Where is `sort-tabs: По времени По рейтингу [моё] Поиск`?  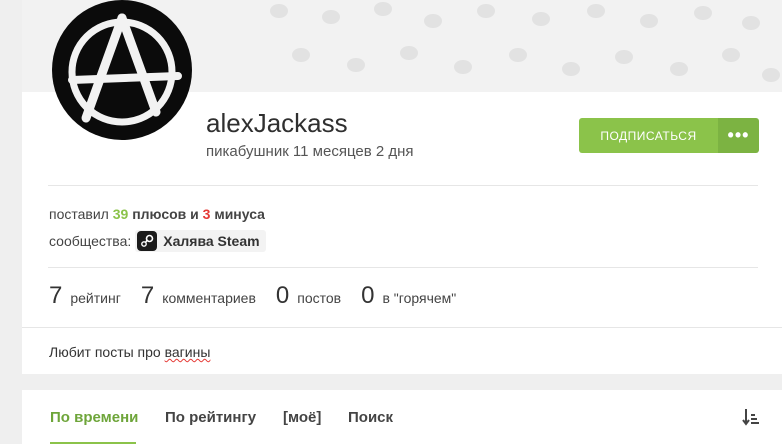
sort-tabs: По времени По рейтингу [моё] Поиск is located at coordinates (402, 417).